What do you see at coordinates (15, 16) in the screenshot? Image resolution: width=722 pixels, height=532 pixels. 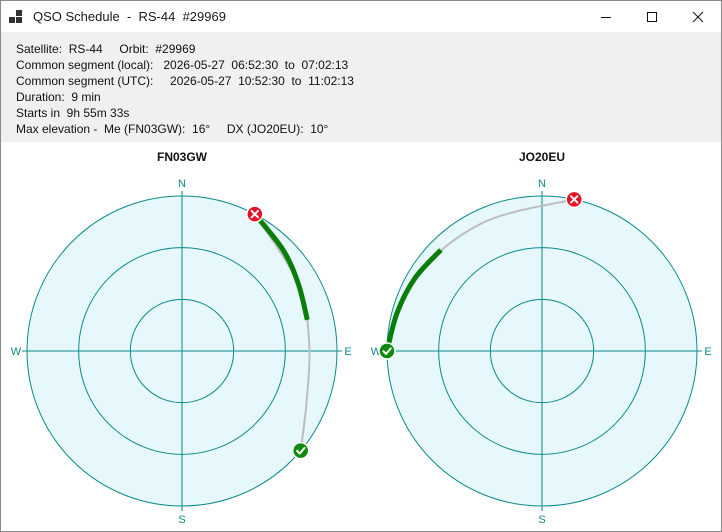 I see `app-grid-icon` at bounding box center [15, 16].